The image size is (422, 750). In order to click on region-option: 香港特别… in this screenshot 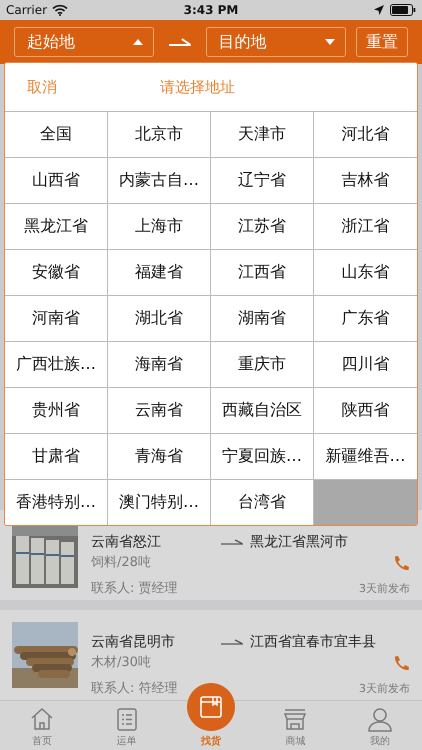, I will do `click(56, 502)`.